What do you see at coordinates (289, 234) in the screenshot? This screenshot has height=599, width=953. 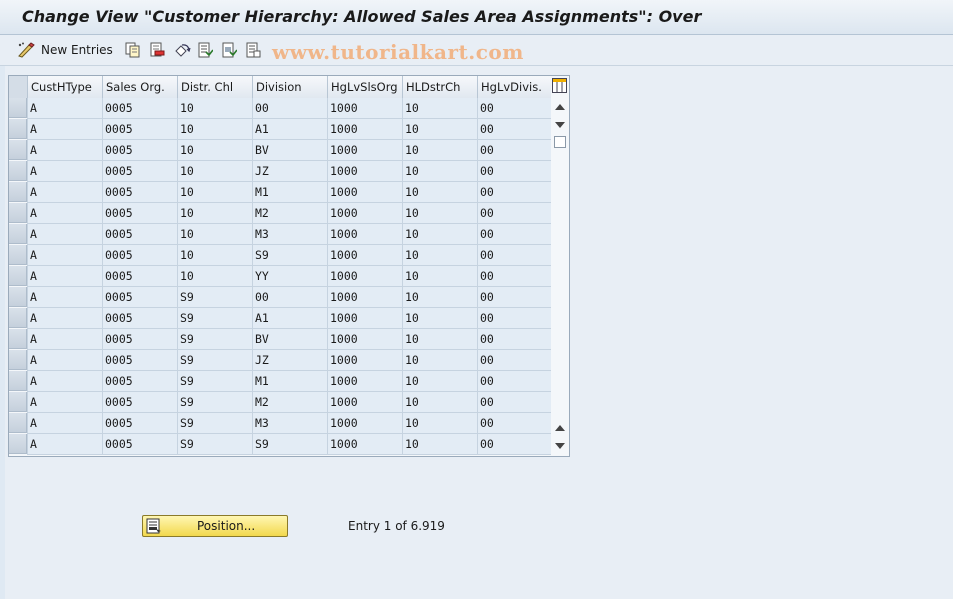 I see `table-cell: M3` at bounding box center [289, 234].